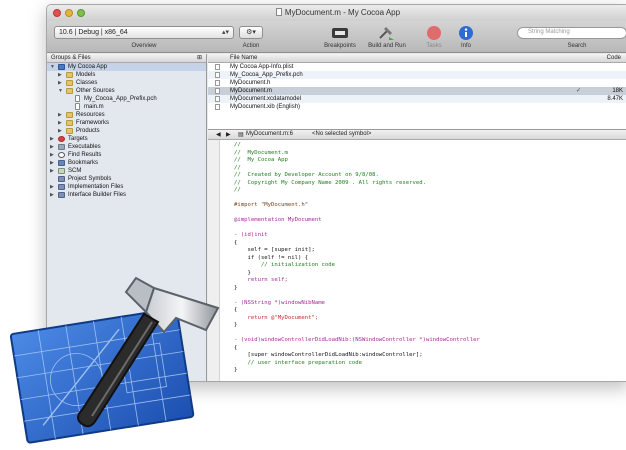 Image resolution: width=626 pixels, height=450 pixels. Describe the element at coordinates (417, 67) in the screenshot. I see `file-row: My Cocoa App-Info.plist` at that location.